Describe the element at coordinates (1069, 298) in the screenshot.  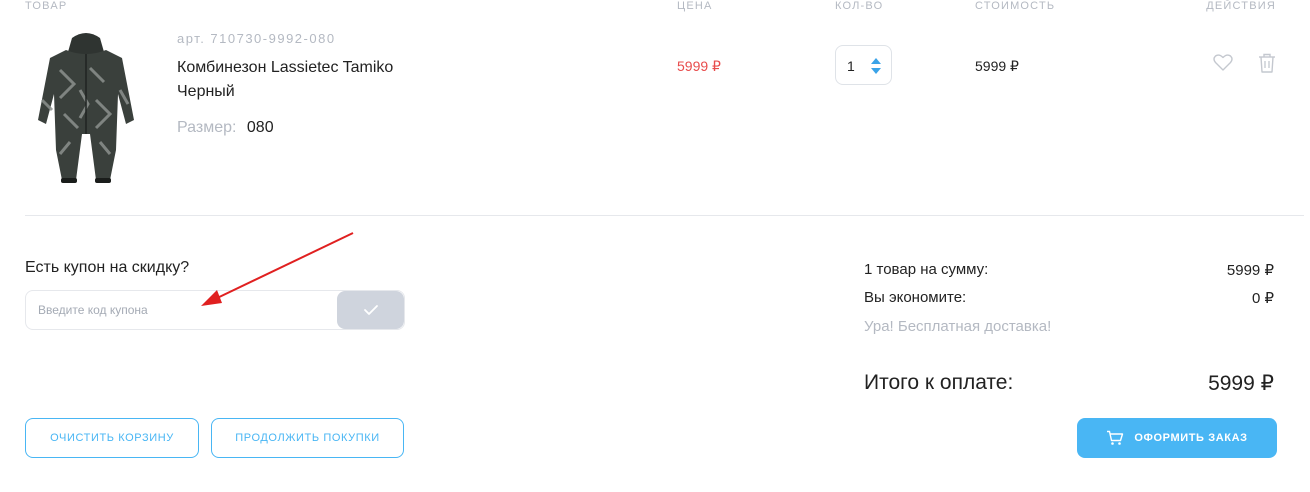
I see `summary-savings-row: Вы экономите: 0 ₽` at that location.